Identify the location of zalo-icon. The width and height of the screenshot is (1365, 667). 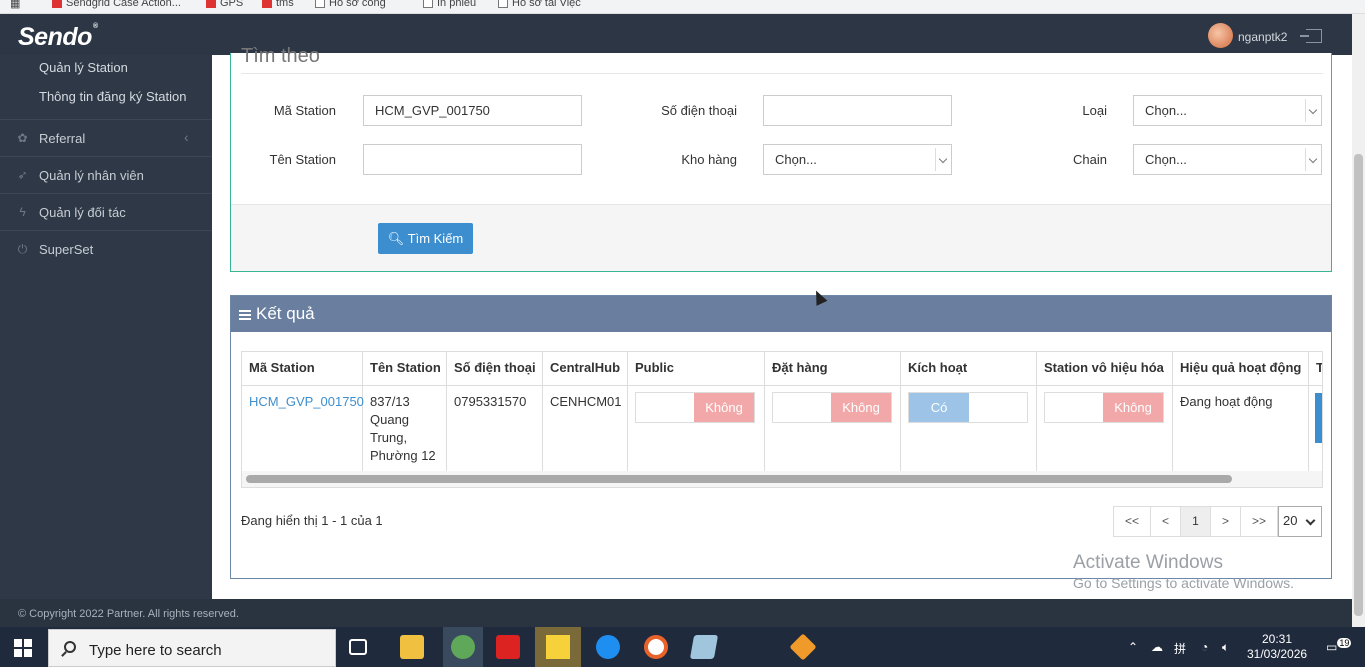
(608, 647).